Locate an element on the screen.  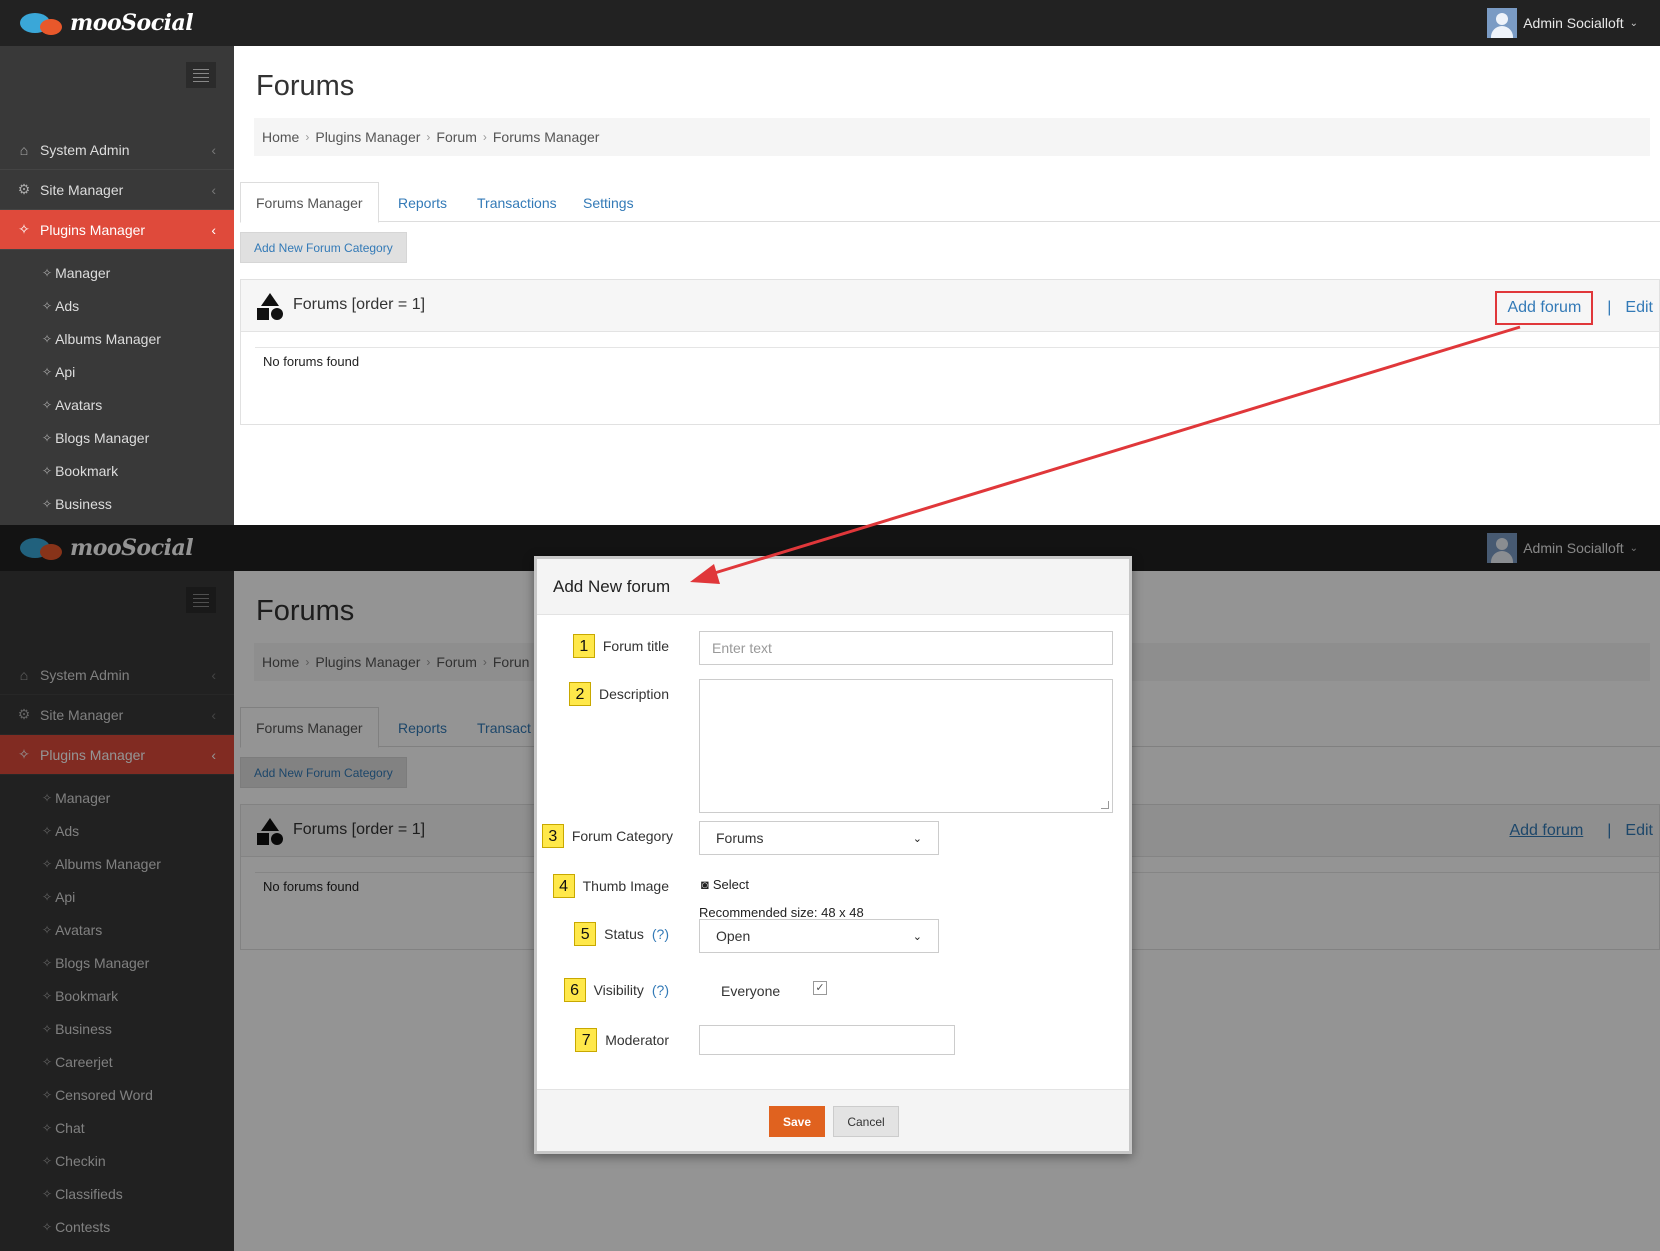
field-label: 4 Thumb Image is located at coordinates (610, 886).